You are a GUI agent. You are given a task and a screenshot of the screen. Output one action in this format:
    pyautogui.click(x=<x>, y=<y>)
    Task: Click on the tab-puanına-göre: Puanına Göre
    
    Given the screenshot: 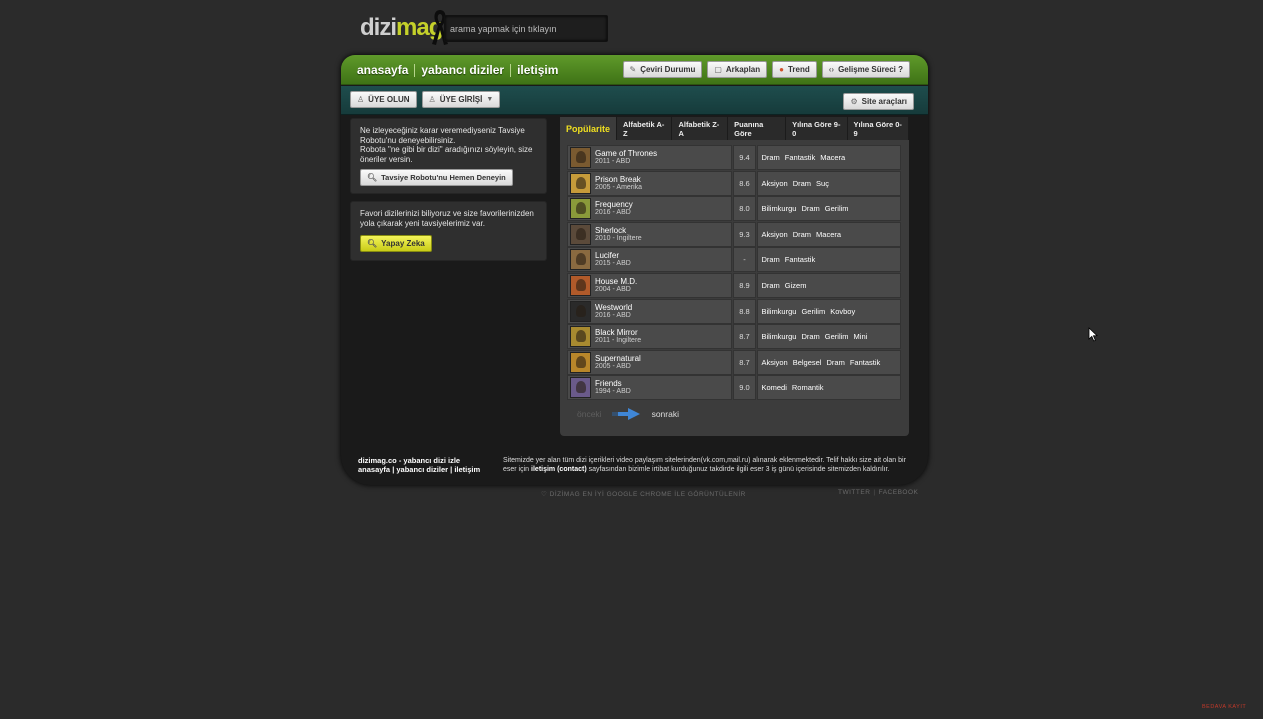 What is the action you would take?
    pyautogui.click(x=757, y=128)
    